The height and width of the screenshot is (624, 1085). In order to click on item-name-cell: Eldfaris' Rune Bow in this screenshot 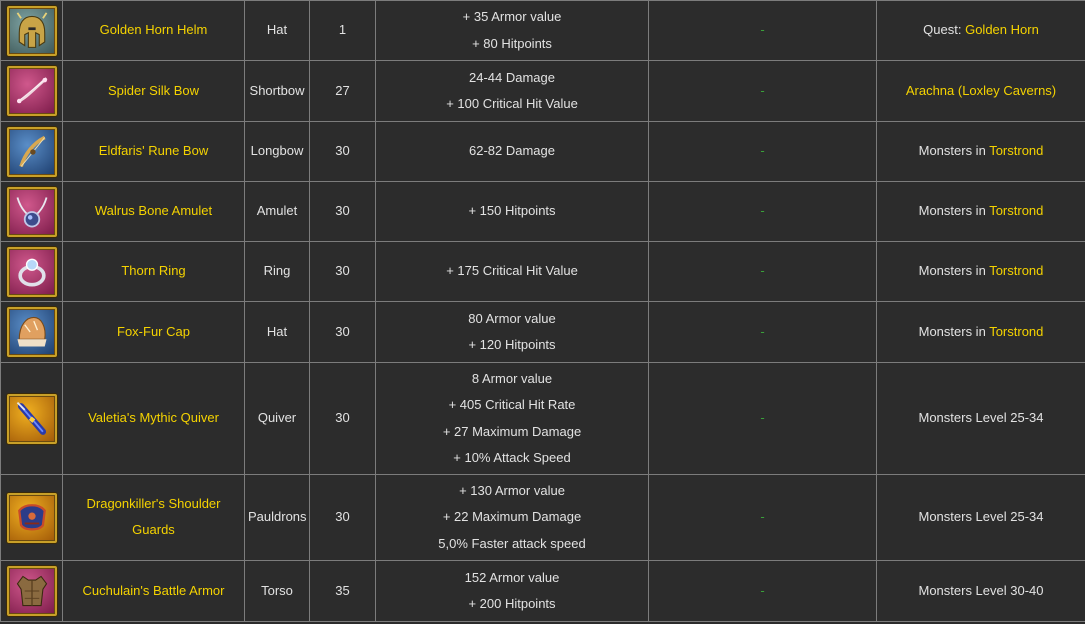, I will do `click(153, 151)`.